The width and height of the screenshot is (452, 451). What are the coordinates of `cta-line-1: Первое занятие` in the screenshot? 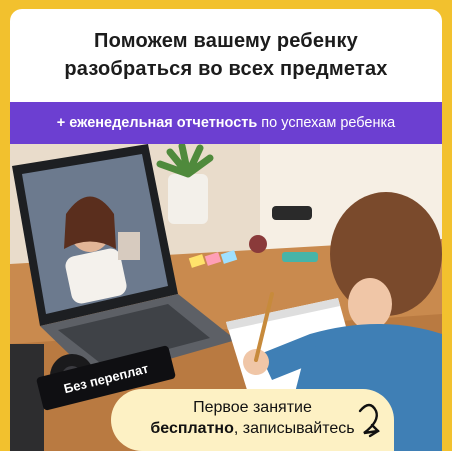 It's located at (252, 407).